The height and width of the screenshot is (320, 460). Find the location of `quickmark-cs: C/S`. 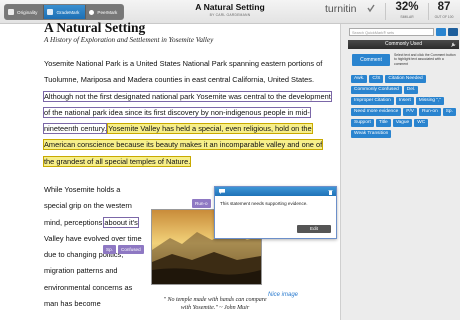

quickmark-cs: C/S is located at coordinates (376, 79).